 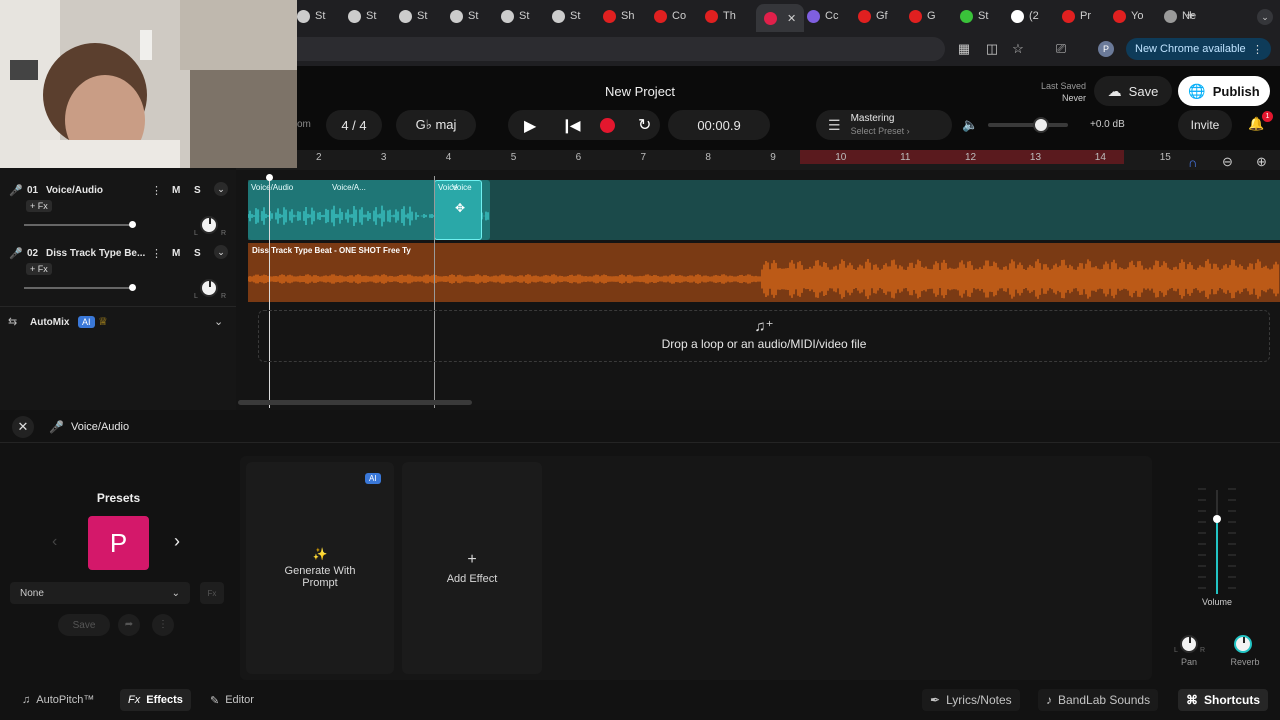 What do you see at coordinates (720, 16) in the screenshot?
I see `browser-tab: Th` at bounding box center [720, 16].